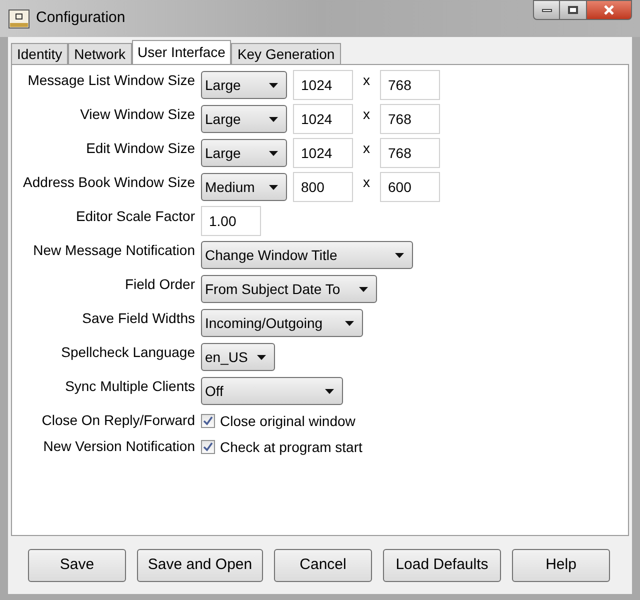  Describe the element at coordinates (128, 352) in the screenshot. I see `setting-label: Spellcheck Language` at that location.